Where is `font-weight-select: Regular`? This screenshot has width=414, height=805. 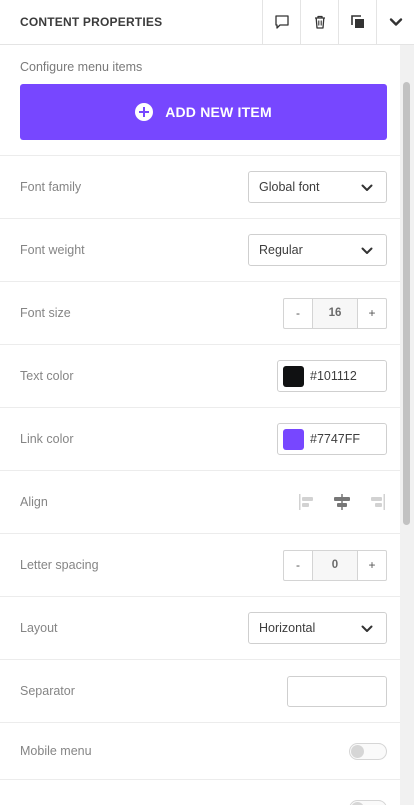
font-weight-select: Regular is located at coordinates (317, 250).